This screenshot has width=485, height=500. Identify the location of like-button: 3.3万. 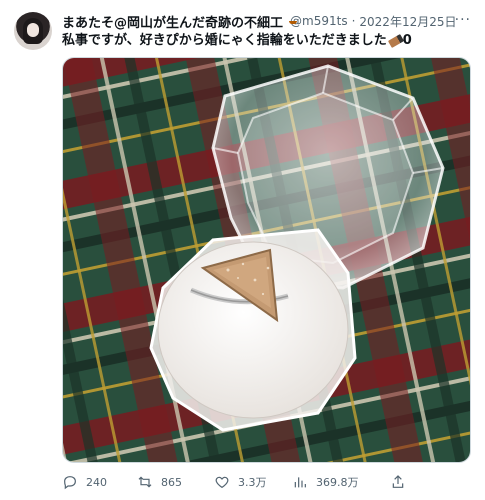
(240, 482).